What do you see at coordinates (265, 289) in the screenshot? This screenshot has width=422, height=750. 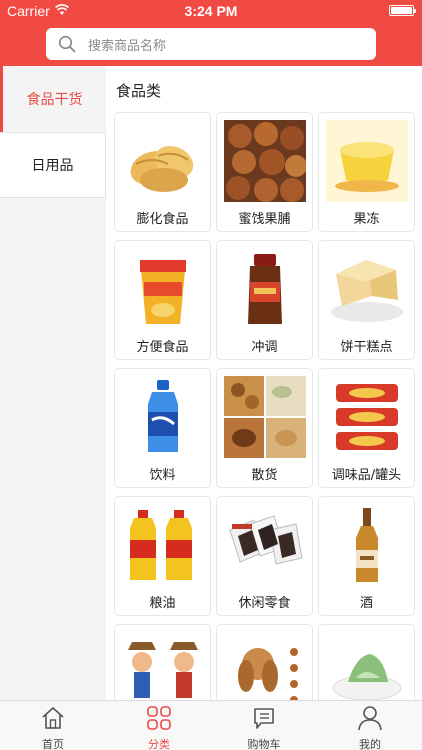 I see `drink-jar-icon` at bounding box center [265, 289].